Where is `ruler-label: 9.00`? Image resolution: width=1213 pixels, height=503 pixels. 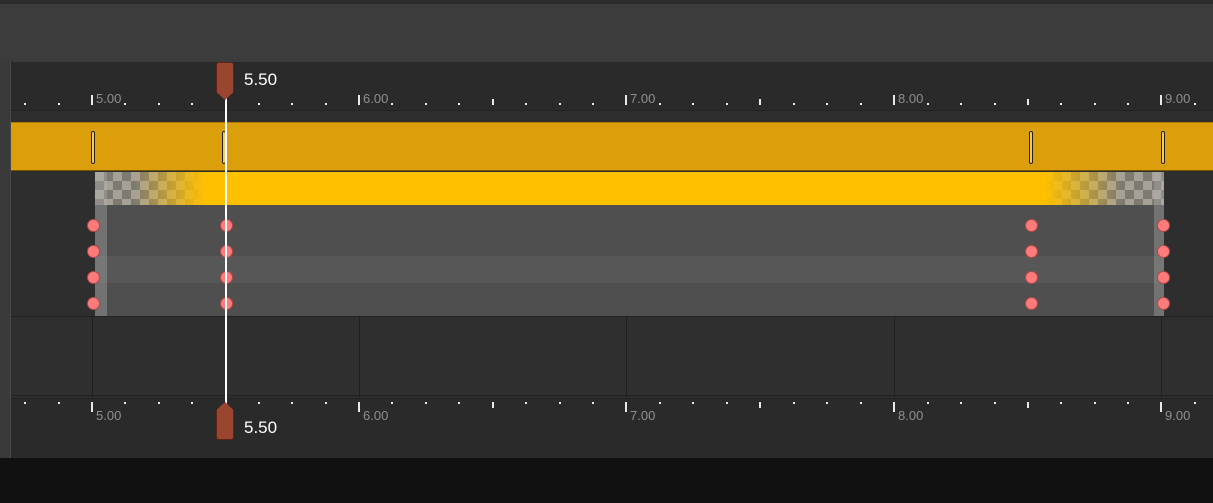 ruler-label: 9.00 is located at coordinates (1178, 98).